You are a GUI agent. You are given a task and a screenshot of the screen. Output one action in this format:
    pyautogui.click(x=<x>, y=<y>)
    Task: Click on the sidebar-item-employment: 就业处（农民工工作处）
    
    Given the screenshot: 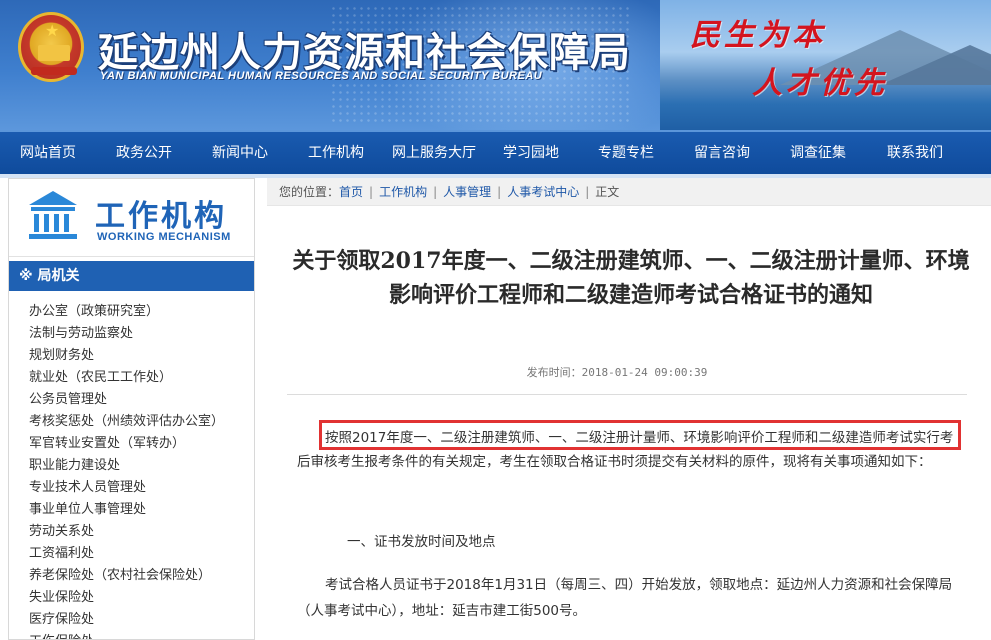 What is the action you would take?
    pyautogui.click(x=141, y=378)
    